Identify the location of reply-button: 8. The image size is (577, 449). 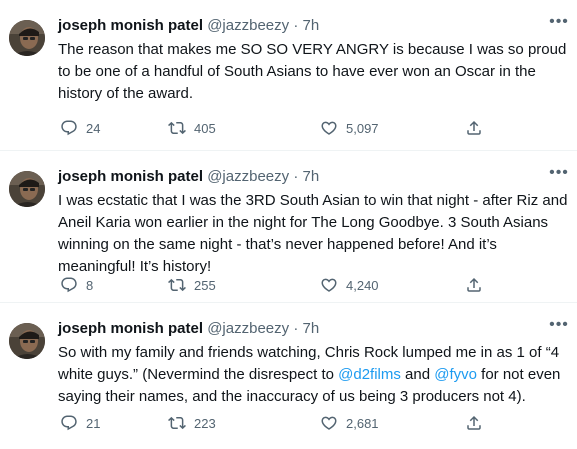
(76, 285).